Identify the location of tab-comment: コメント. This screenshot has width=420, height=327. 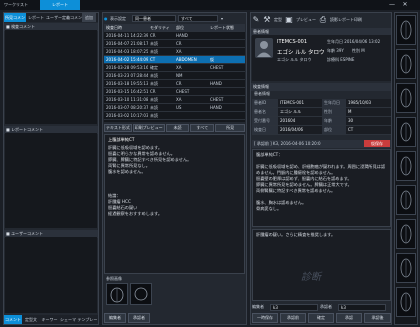
(13, 319).